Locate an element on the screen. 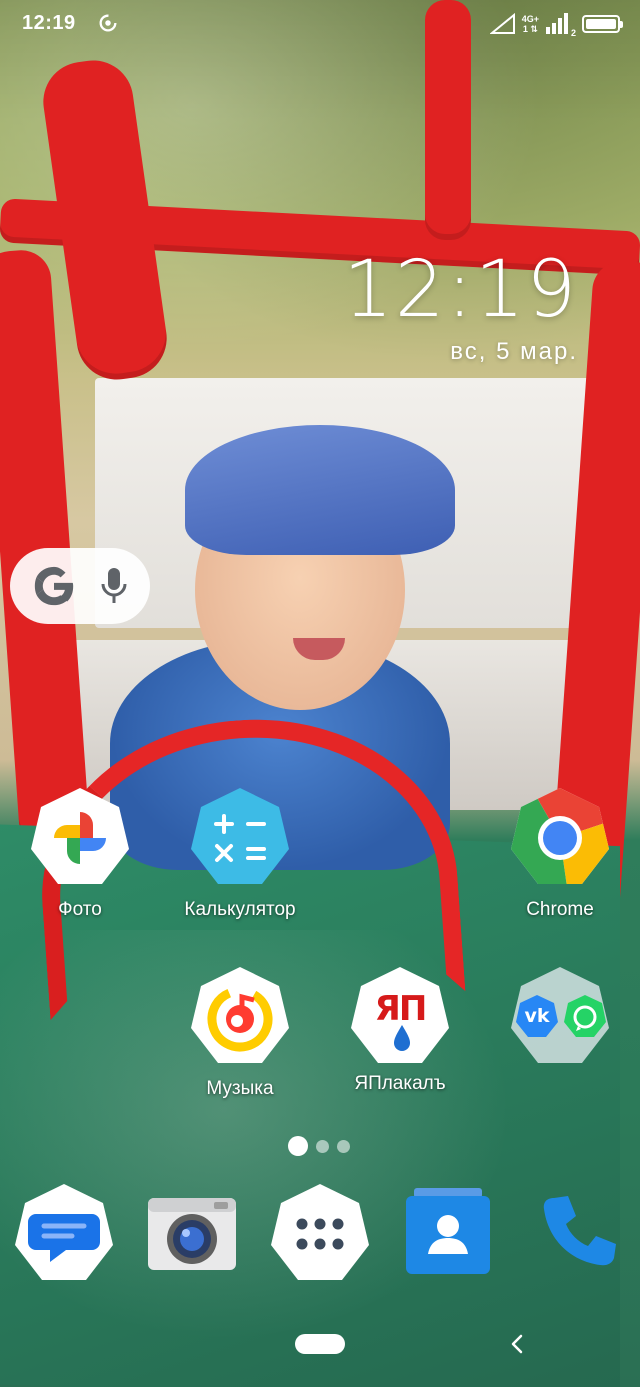 Image resolution: width=640 pixels, height=1387 pixels. page-indicator is located at coordinates (319, 1146).